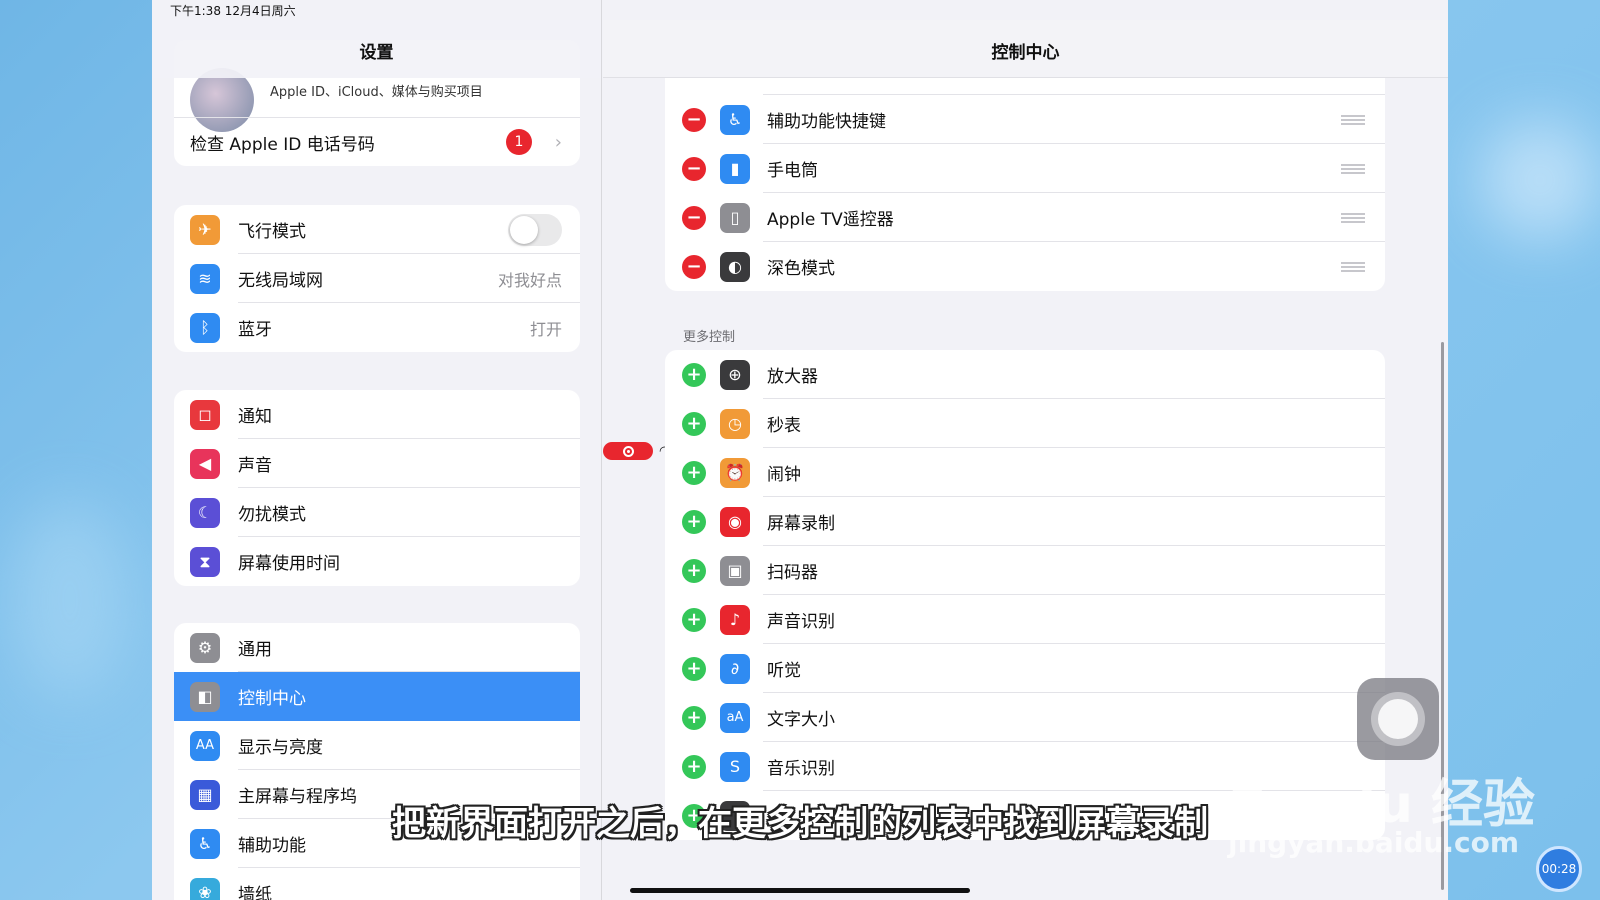  What do you see at coordinates (735, 521) in the screenshot?
I see `screen-record-icon: ◉` at bounding box center [735, 521].